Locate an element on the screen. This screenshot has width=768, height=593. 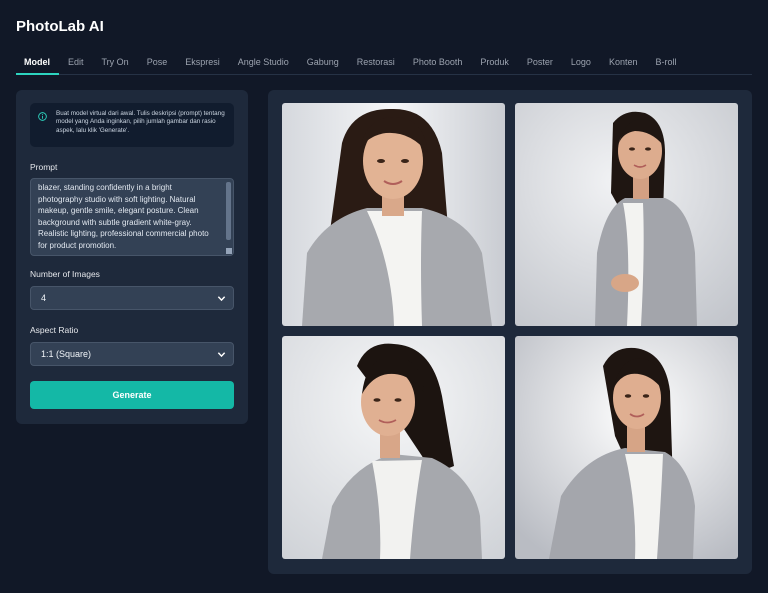
tab-logo: Logo is located at coordinates (581, 65).